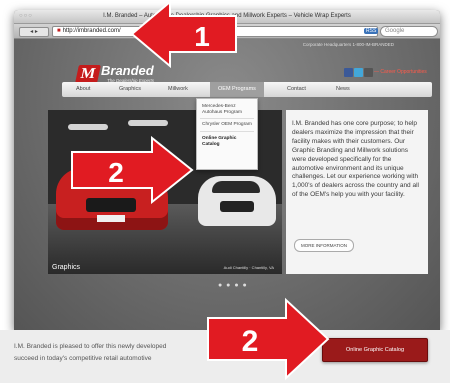  What do you see at coordinates (228, 125) in the screenshot?
I see `dropdown-item-chrysler: Chrysler OEM Program` at bounding box center [228, 125].